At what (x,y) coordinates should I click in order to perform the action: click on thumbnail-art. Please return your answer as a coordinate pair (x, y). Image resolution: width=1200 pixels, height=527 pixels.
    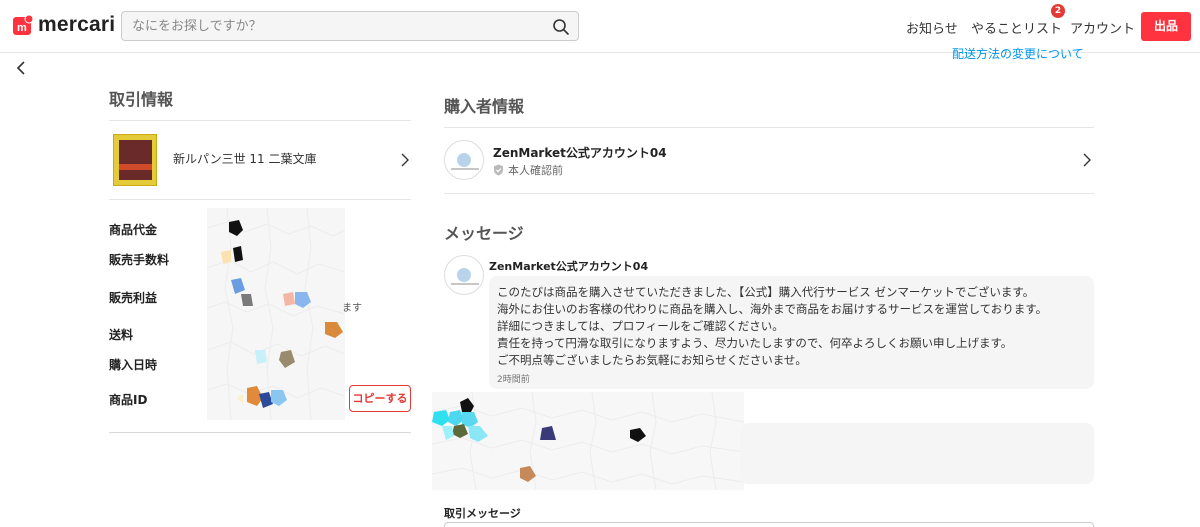
    Looking at the image, I should click on (135, 160).